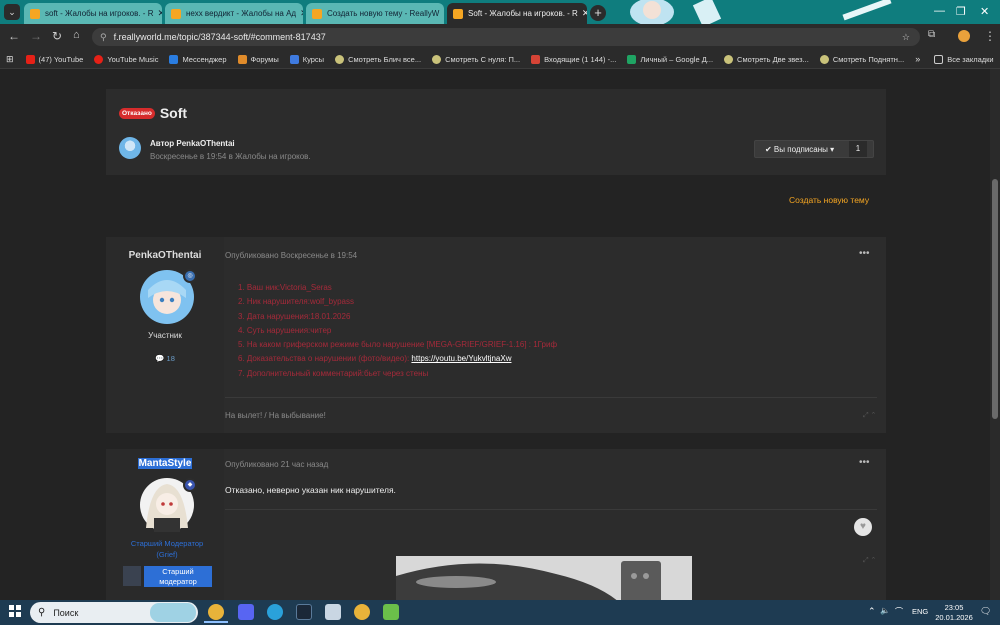 The width and height of the screenshot is (1000, 625). I want to click on site-info-icon: ⚲, so click(103, 37).